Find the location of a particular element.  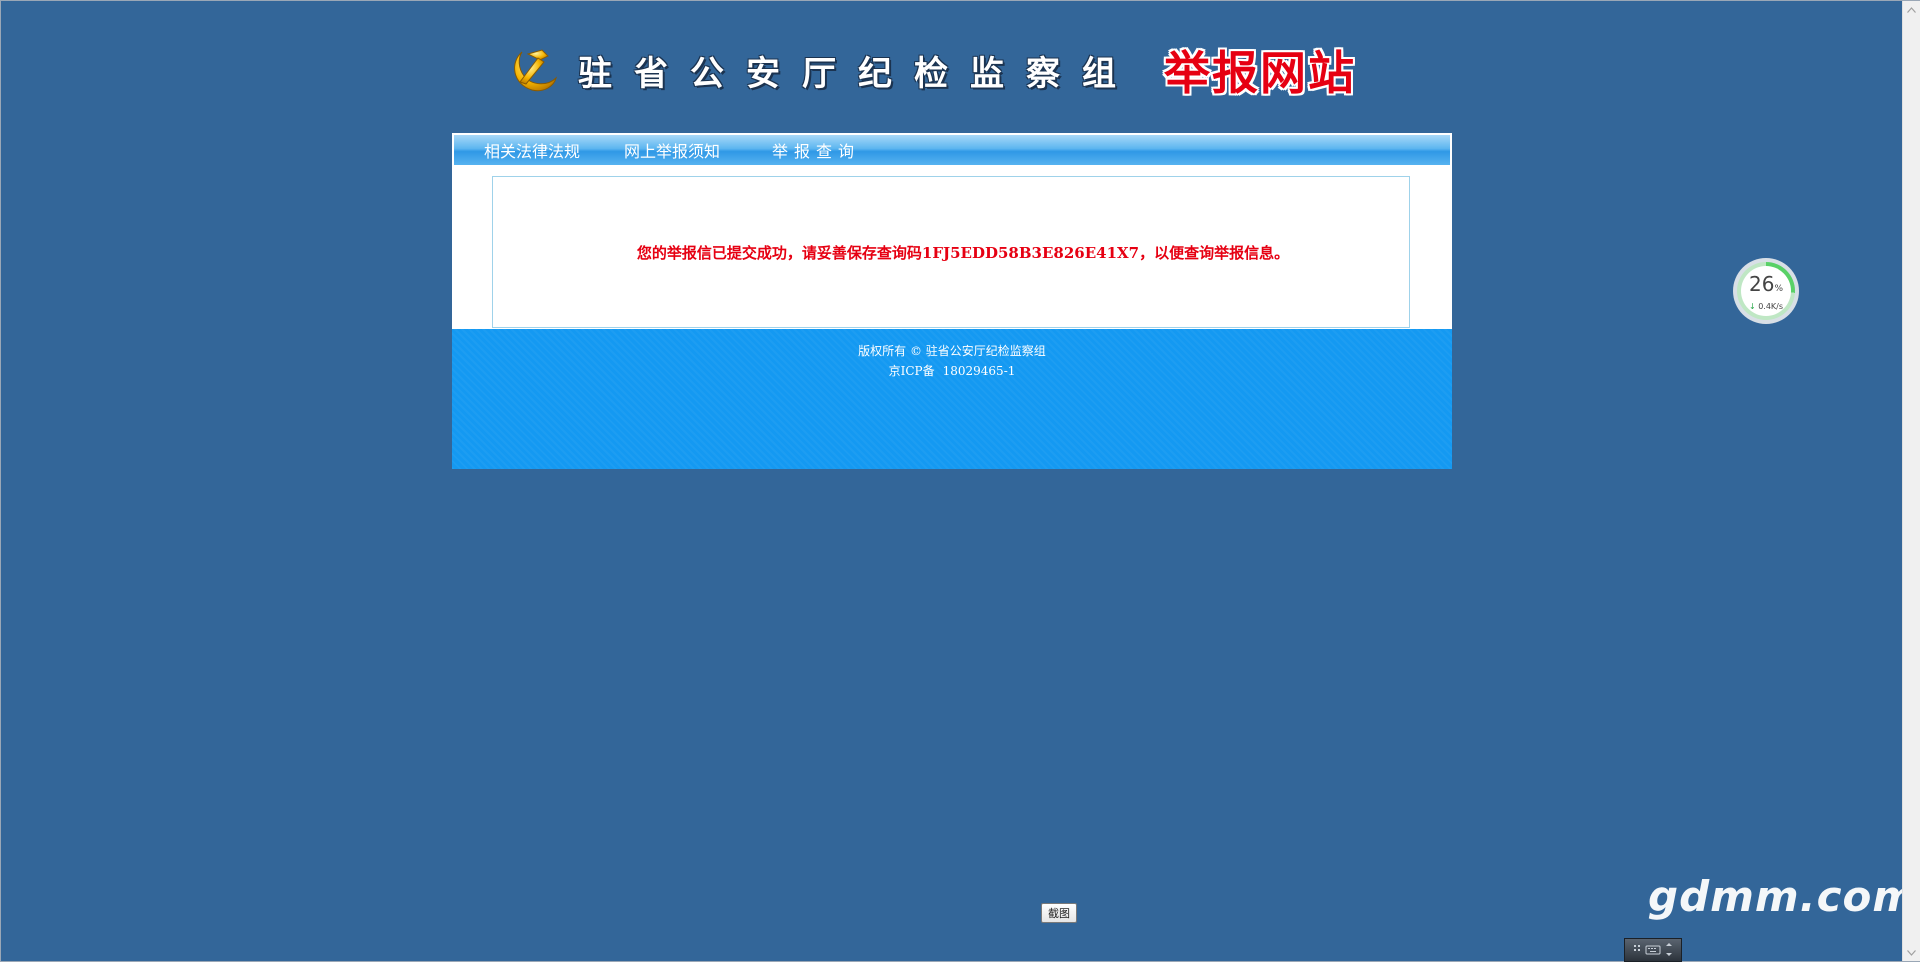

screenshot-button: 截图 is located at coordinates (1059, 913).